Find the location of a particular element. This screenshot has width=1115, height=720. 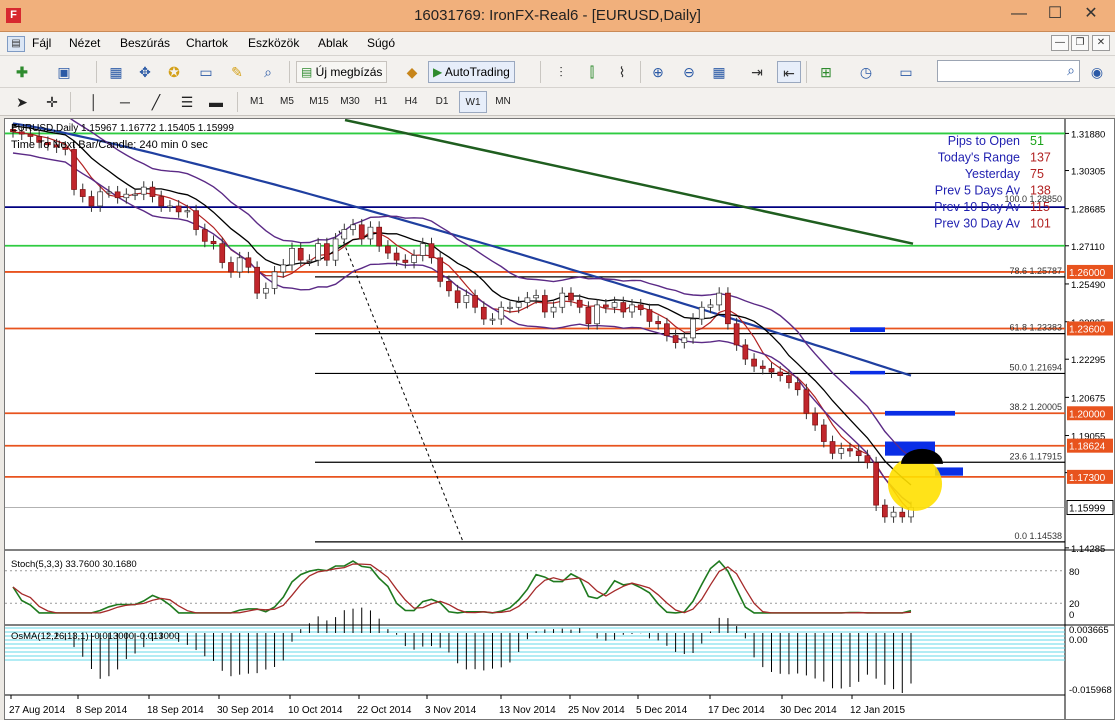

timeframe-h1: H1 is located at coordinates (381, 102).